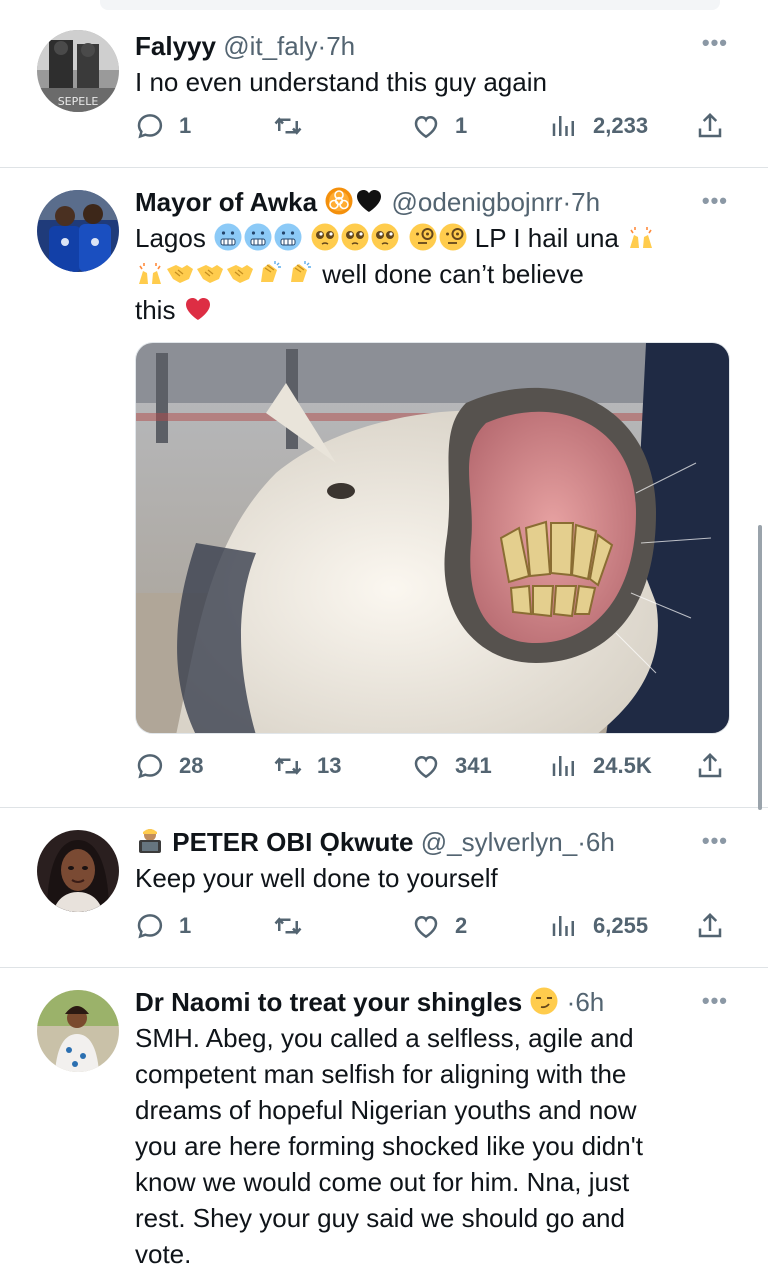 Image resolution: width=768 pixels, height=1280 pixels. I want to click on avatar: SEPELE, so click(78, 71).